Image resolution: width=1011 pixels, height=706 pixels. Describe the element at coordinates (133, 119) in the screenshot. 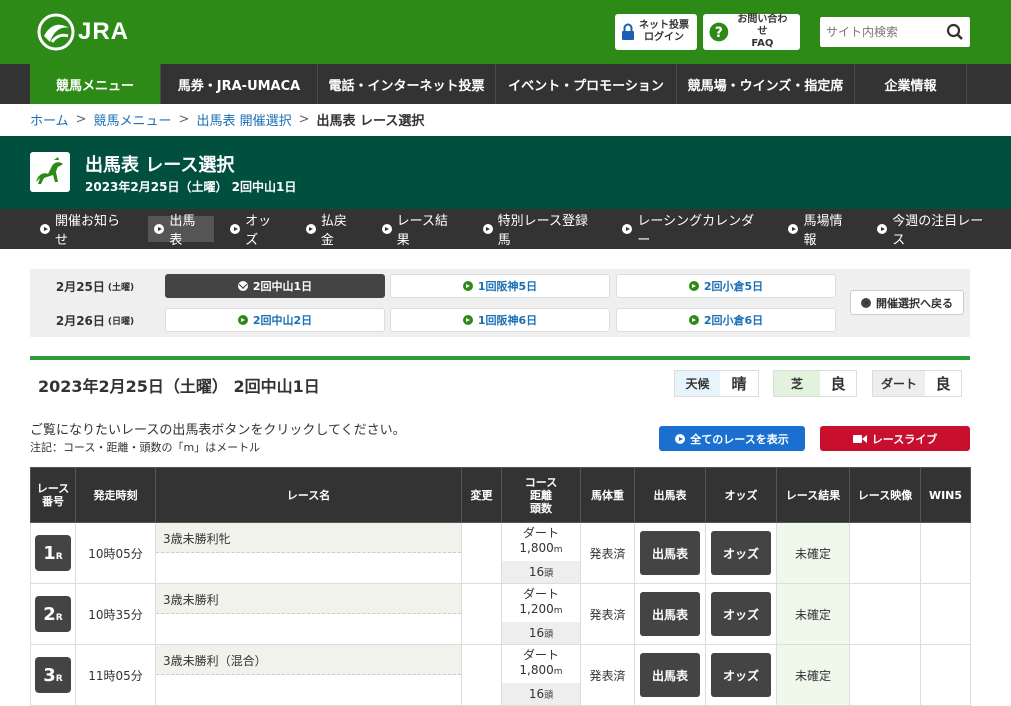

I see `breadcrumb-keiba-menu: 競馬メニュー` at that location.